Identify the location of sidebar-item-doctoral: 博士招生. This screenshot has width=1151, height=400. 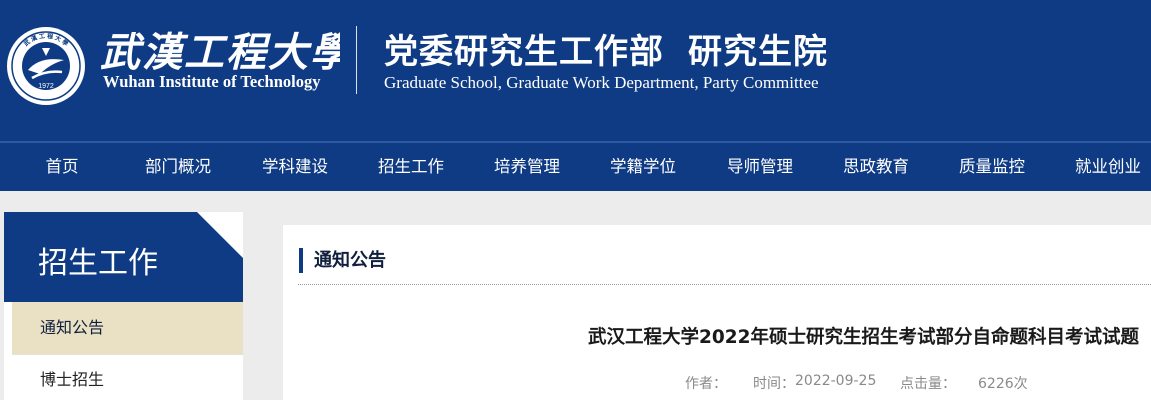
(127, 377).